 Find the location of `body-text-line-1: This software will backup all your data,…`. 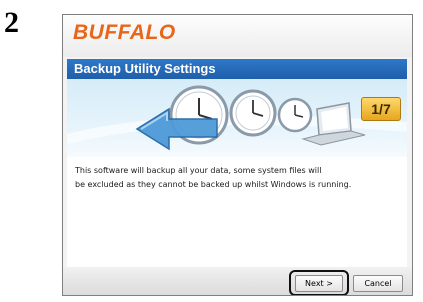

body-text-line-1: This software will backup all your data,… is located at coordinates (198, 170).